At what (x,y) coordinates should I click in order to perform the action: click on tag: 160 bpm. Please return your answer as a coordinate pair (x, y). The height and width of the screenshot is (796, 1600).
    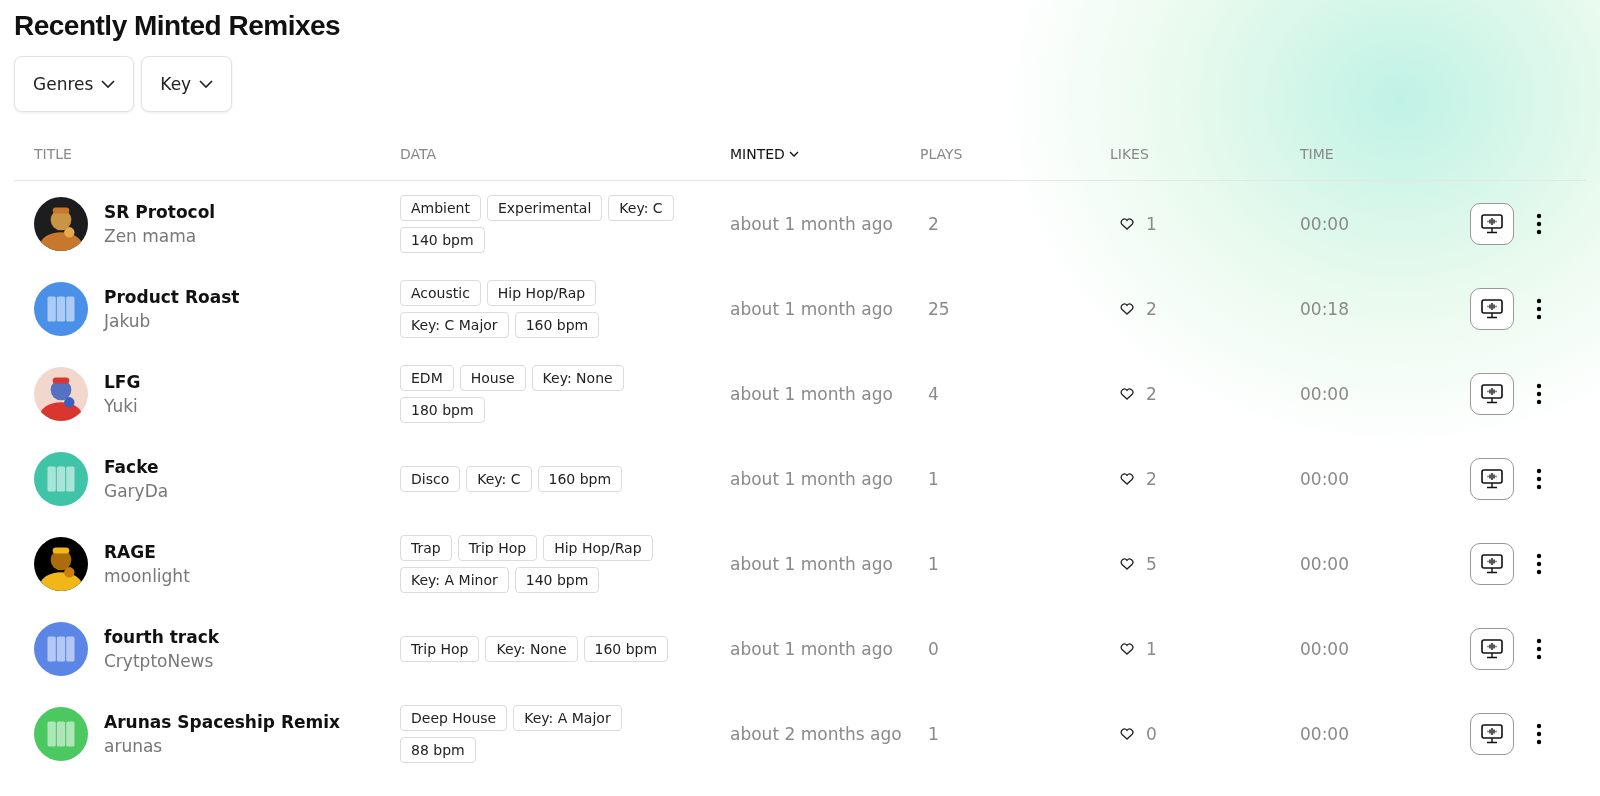
    Looking at the image, I should click on (580, 478).